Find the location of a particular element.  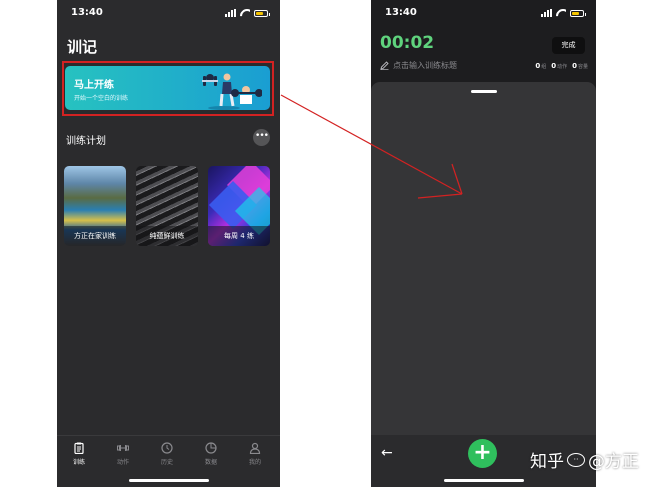

workout-title-placeholder: 点击输入训练标题 is located at coordinates (425, 65).